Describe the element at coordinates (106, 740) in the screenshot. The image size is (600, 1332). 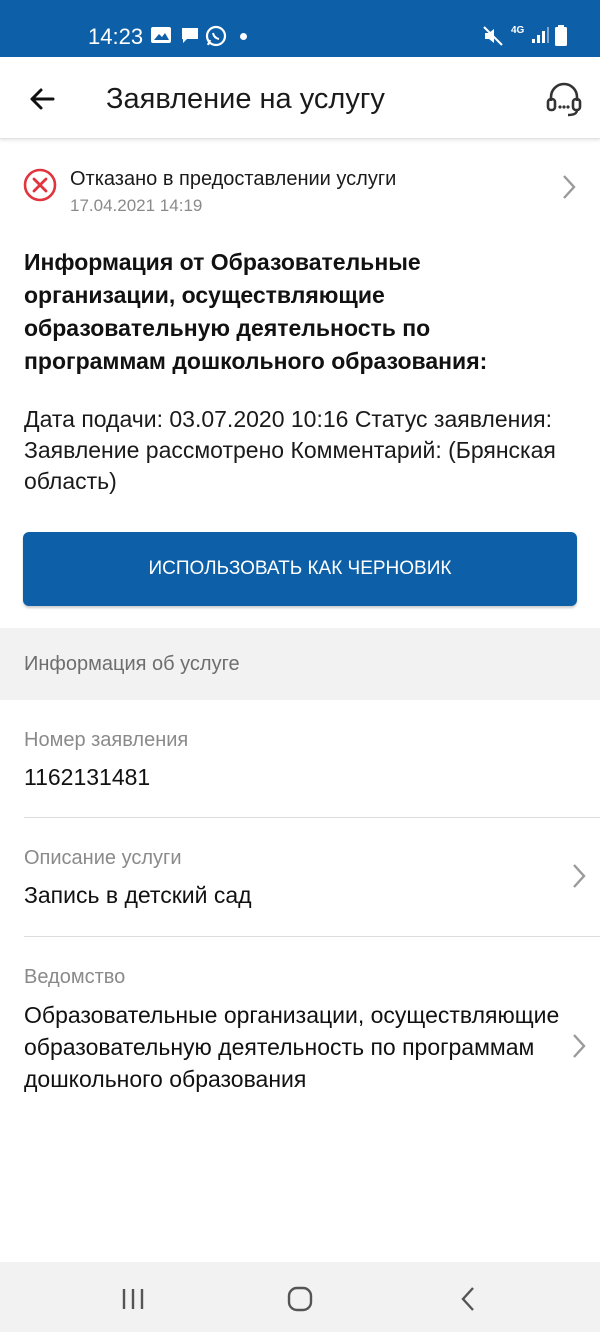
I see `field-label: Номер заявления` at that location.